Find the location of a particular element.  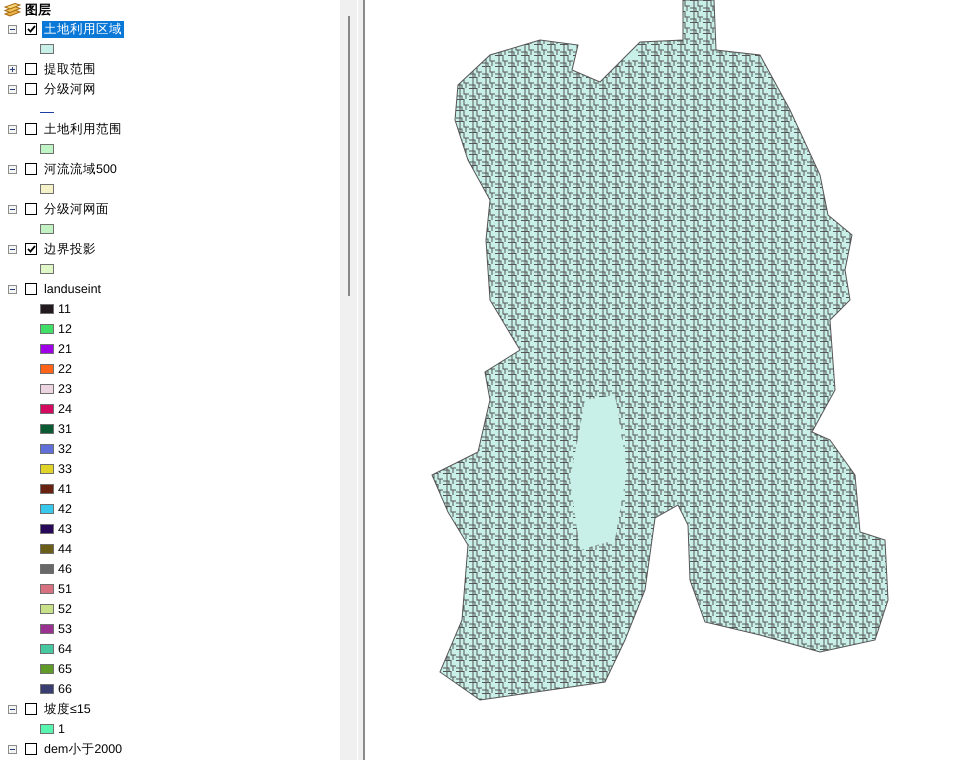

legend-label: 44 is located at coordinates (65, 549).